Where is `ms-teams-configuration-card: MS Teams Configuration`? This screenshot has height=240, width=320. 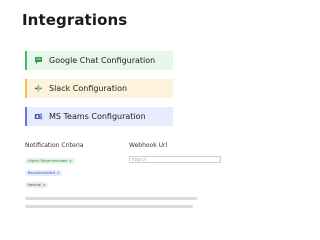
ms-teams-configuration-card: MS Teams Configuration is located at coordinates (99, 116).